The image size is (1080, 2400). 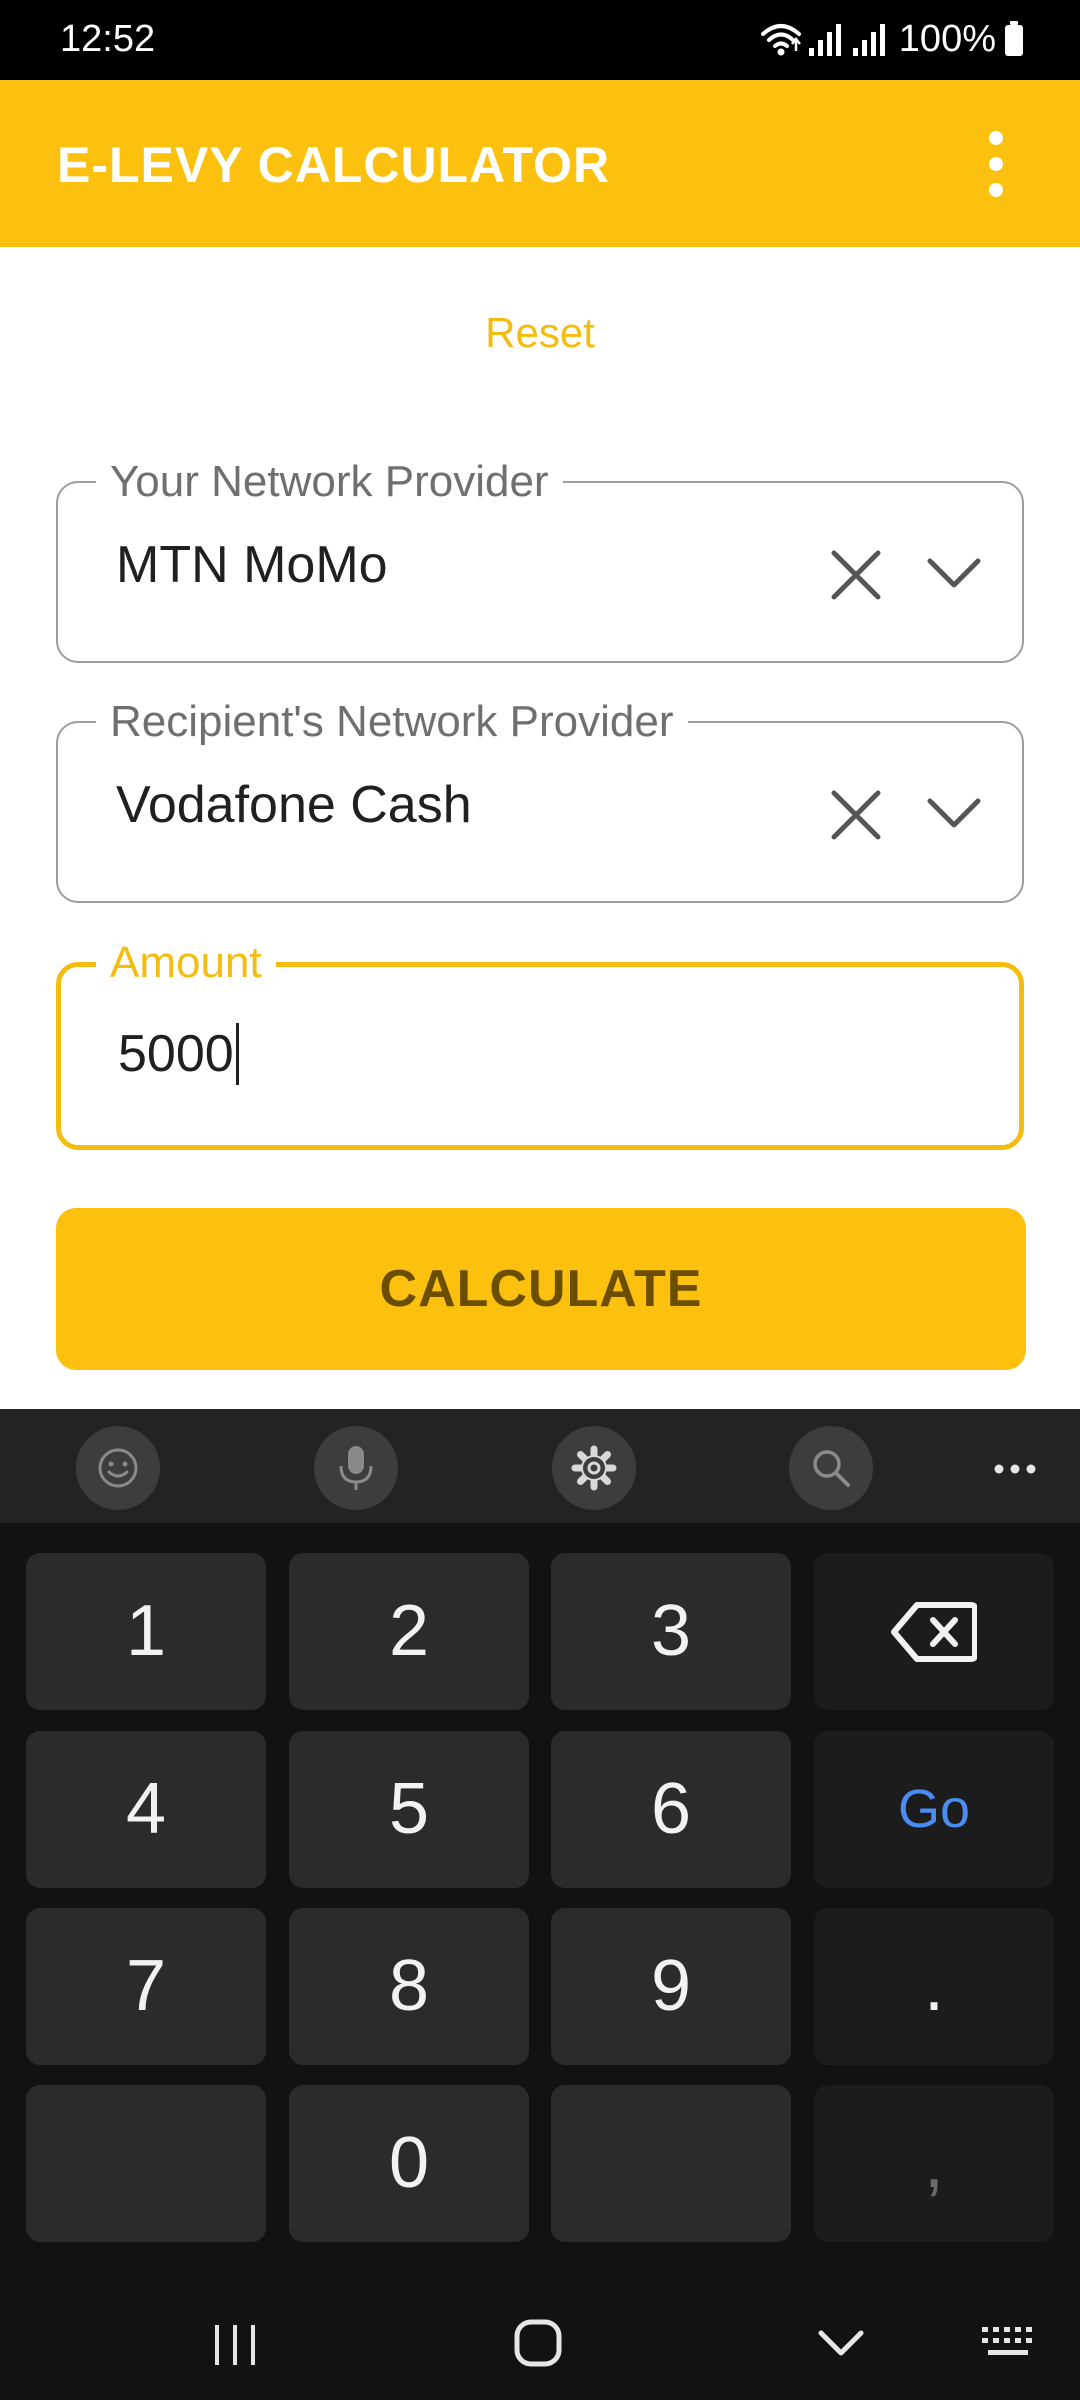 What do you see at coordinates (996, 165) in the screenshot?
I see `more-vertical-icon` at bounding box center [996, 165].